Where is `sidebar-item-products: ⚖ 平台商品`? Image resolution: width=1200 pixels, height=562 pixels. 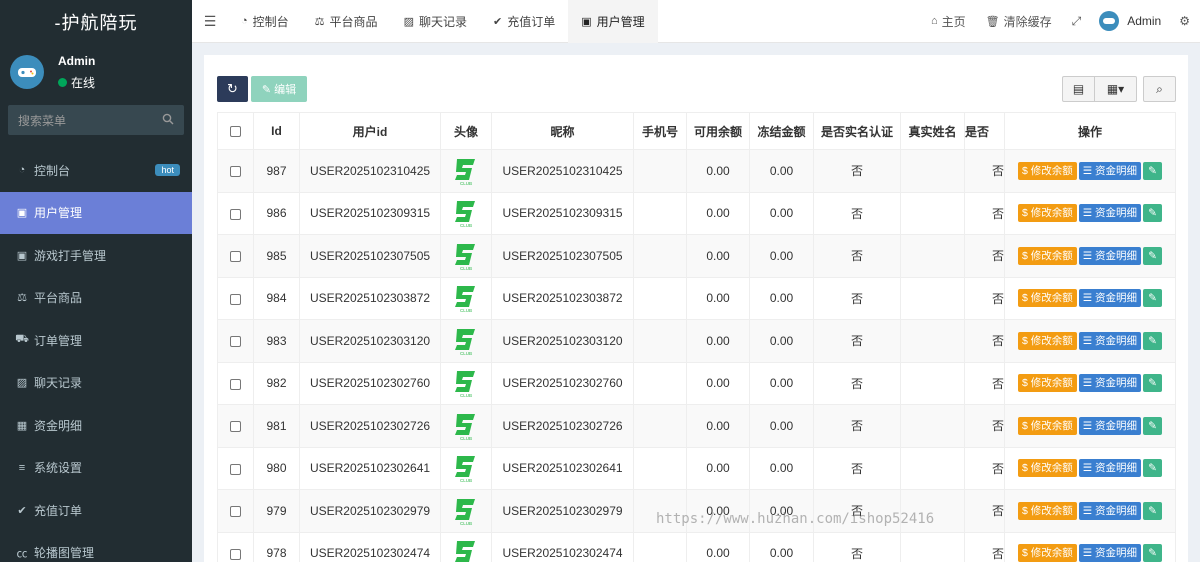 sidebar-item-products: ⚖ 平台商品 is located at coordinates (96, 298).